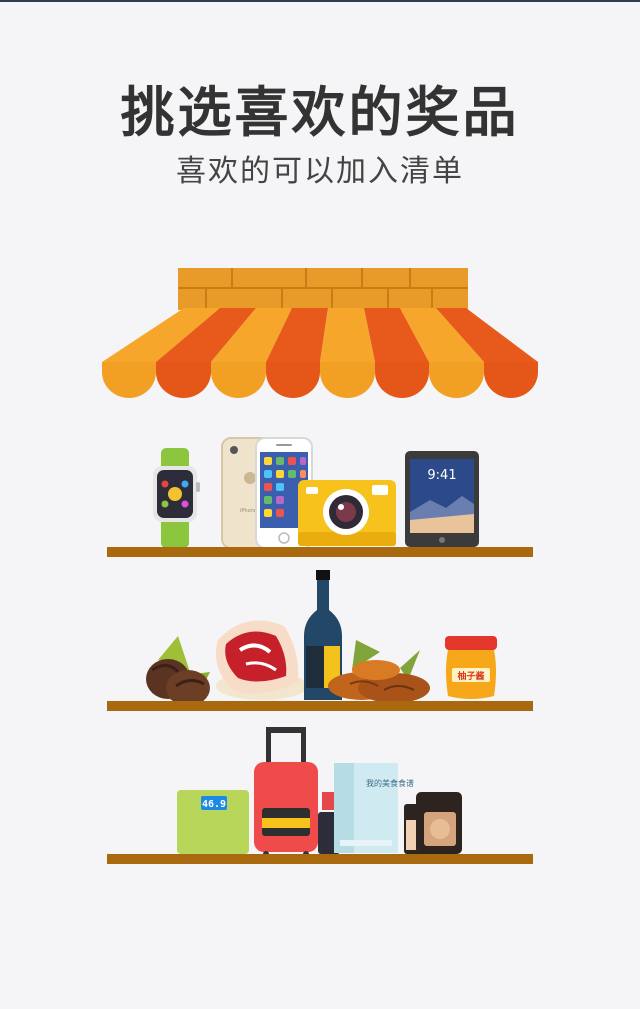  I want to click on nuts-icon, so click(379, 671).